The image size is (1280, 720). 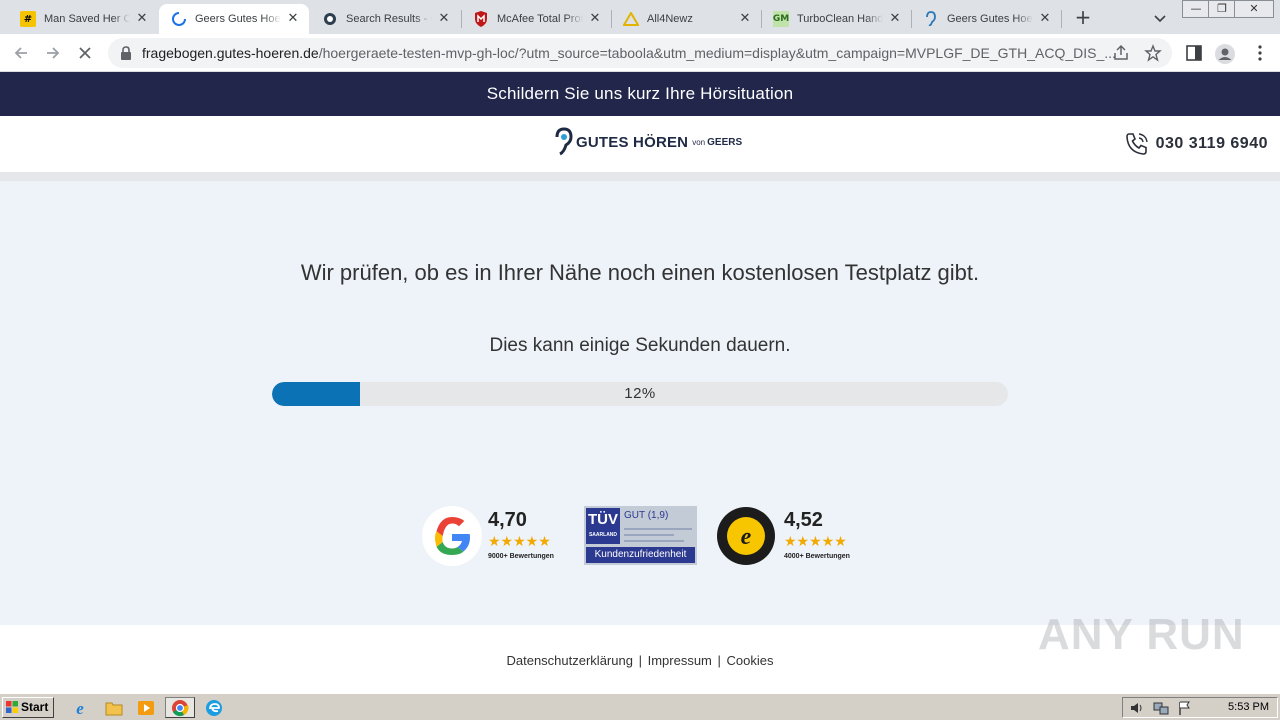 What do you see at coordinates (803, 520) in the screenshot?
I see `trusted-shops-rating-score: 4,52` at bounding box center [803, 520].